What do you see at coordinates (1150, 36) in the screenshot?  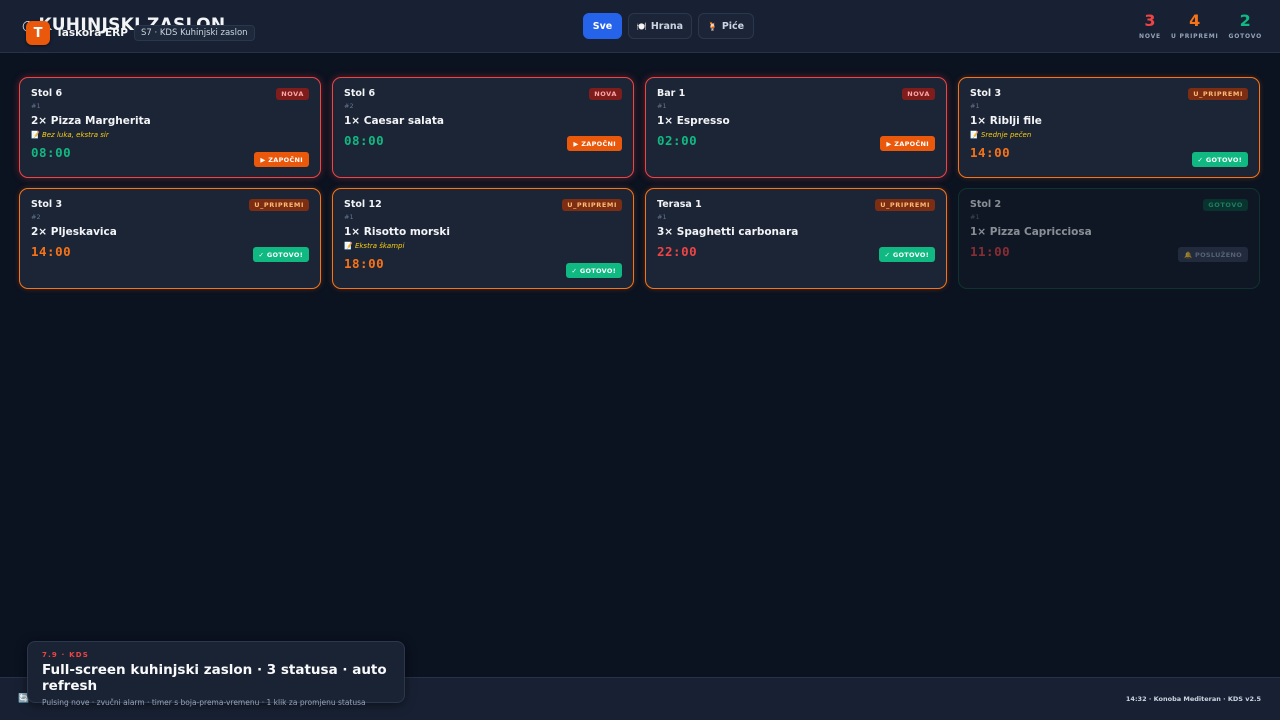 I see `count-new-label: NOVE` at bounding box center [1150, 36].